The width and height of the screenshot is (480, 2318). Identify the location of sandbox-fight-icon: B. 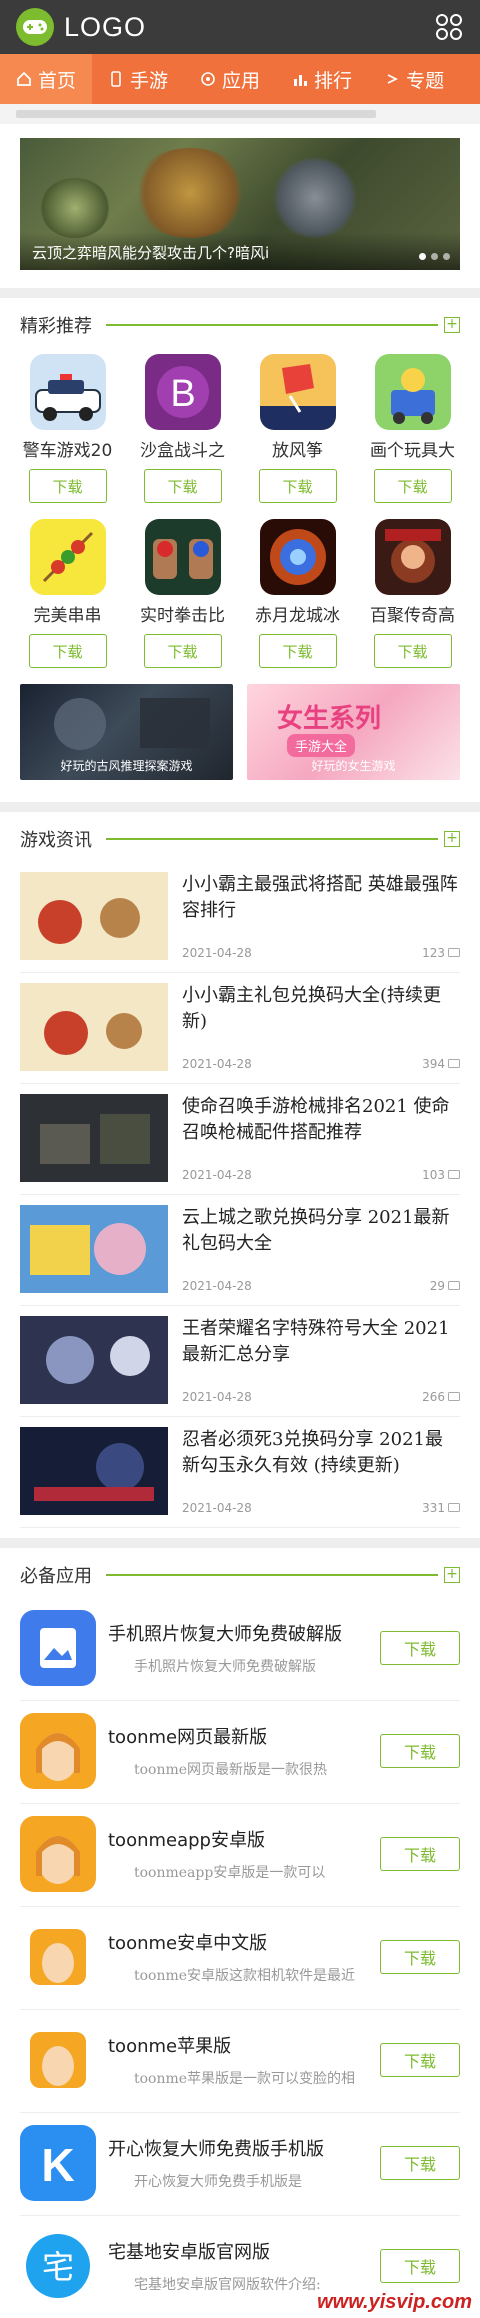
(182, 392).